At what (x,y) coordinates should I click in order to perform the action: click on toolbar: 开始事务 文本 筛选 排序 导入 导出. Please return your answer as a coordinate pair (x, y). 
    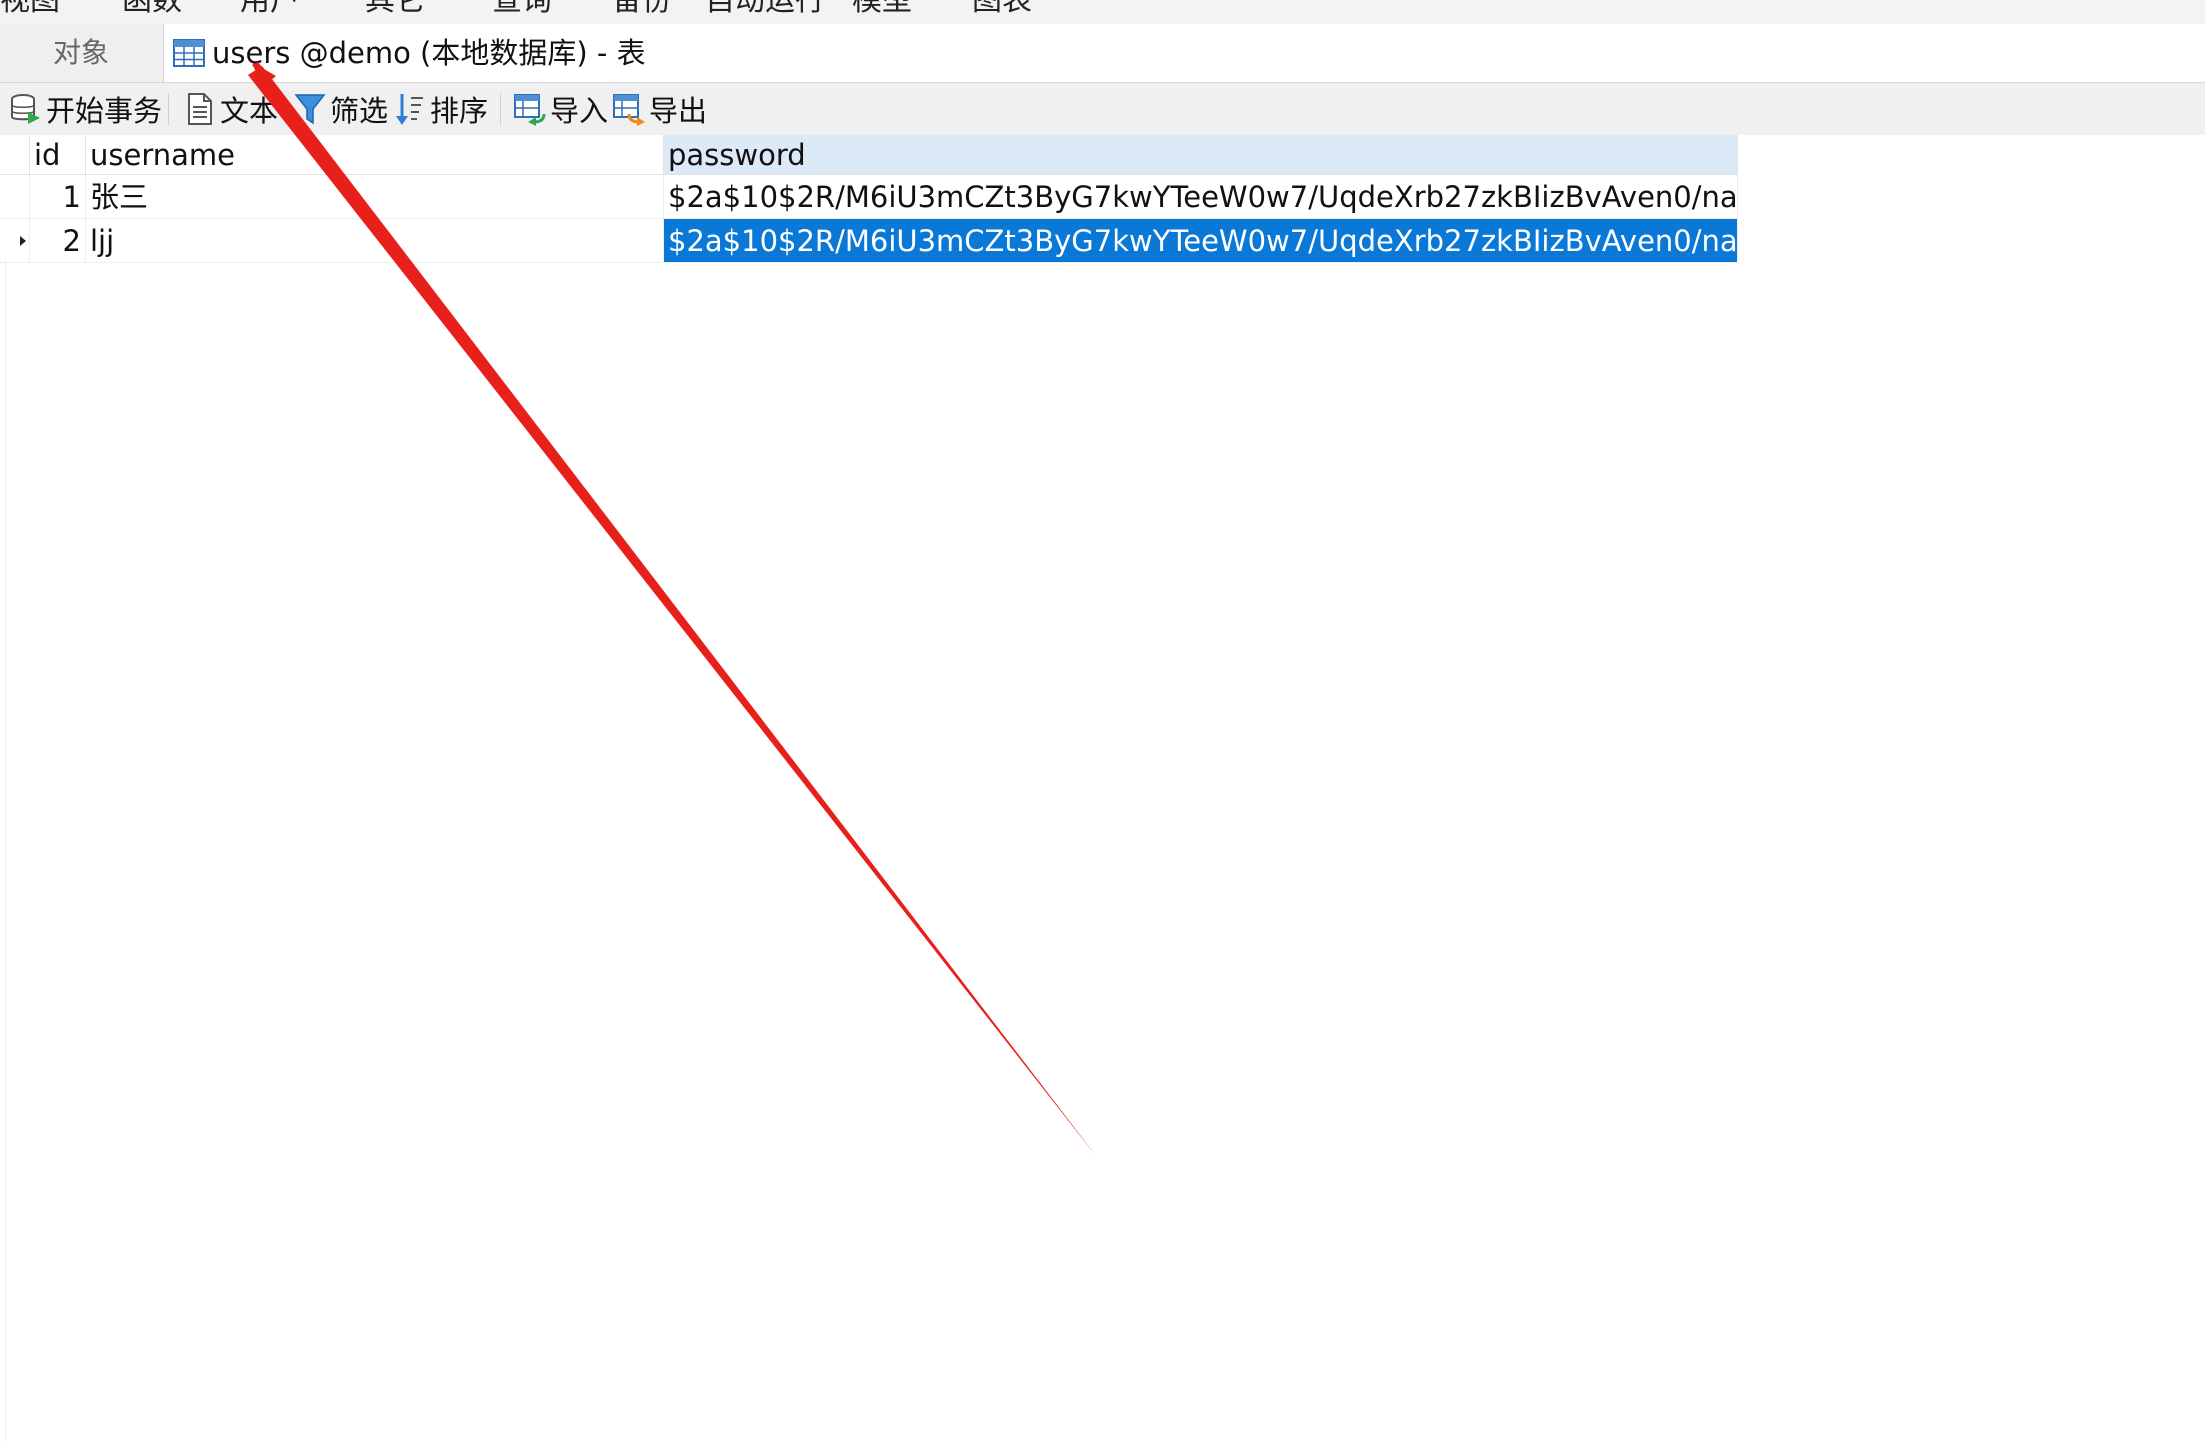
    Looking at the image, I should click on (1102, 109).